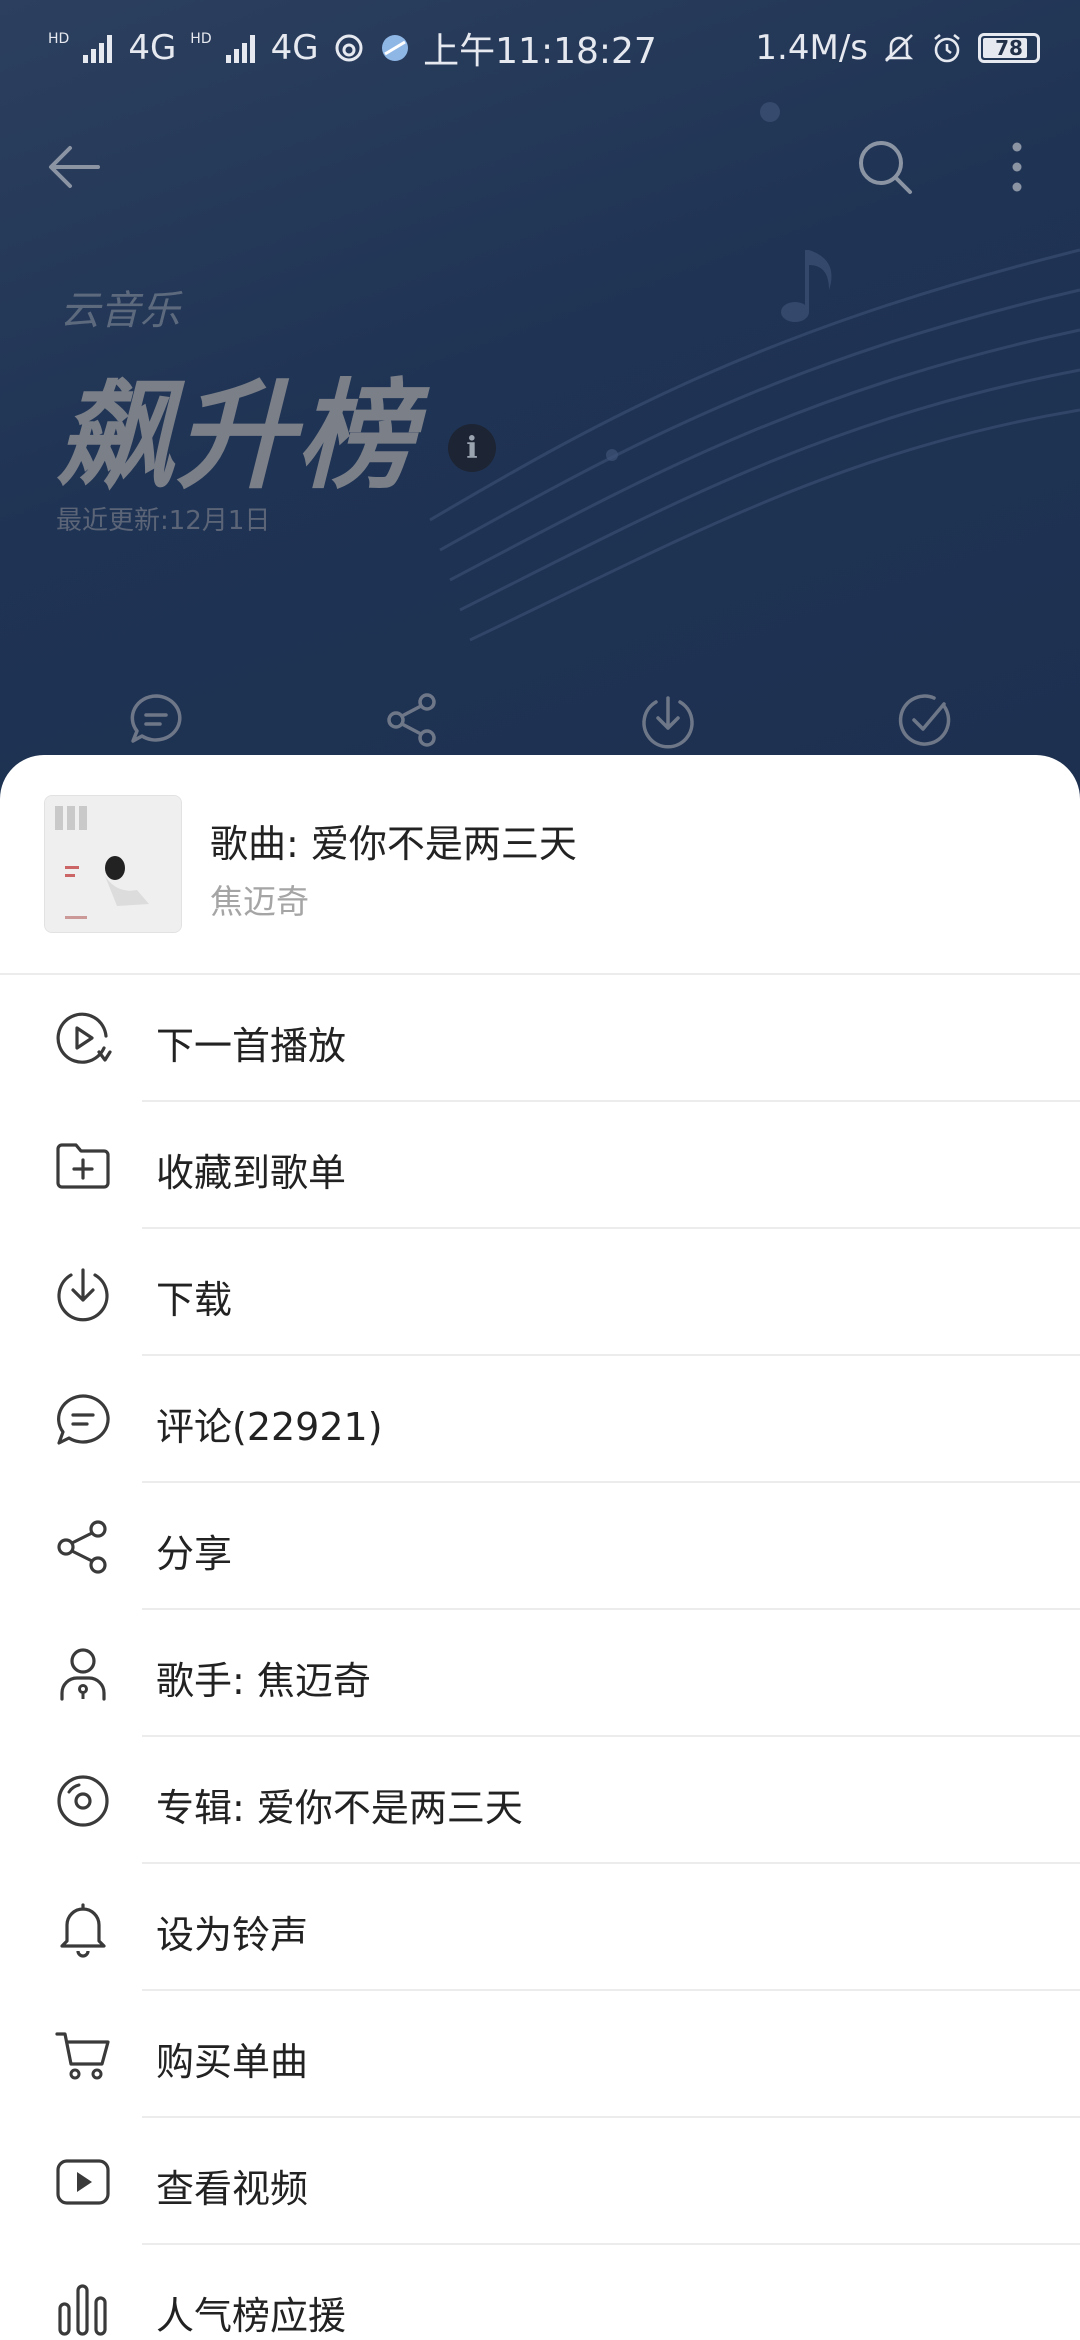 This screenshot has width=1080, height=2340. I want to click on menu-label: 人气榜应援, so click(251, 2316).